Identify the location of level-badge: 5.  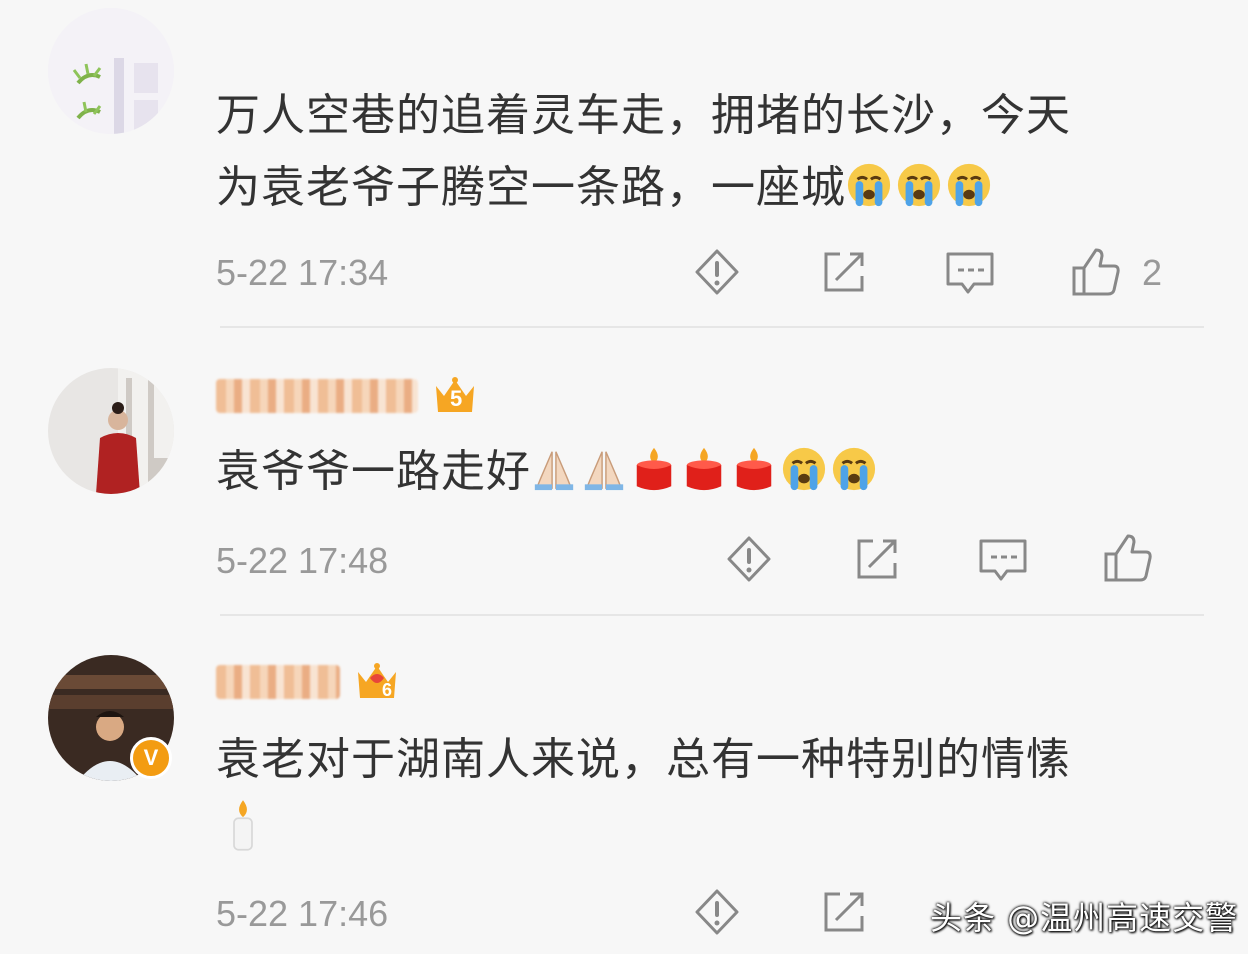
(455, 396).